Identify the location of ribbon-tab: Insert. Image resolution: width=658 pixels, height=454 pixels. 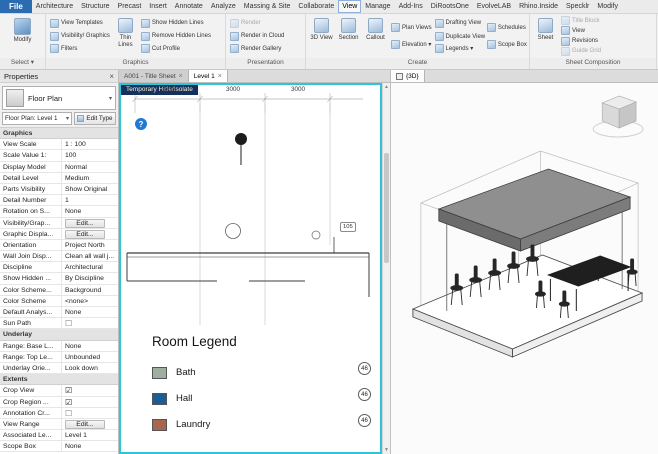
(158, 6).